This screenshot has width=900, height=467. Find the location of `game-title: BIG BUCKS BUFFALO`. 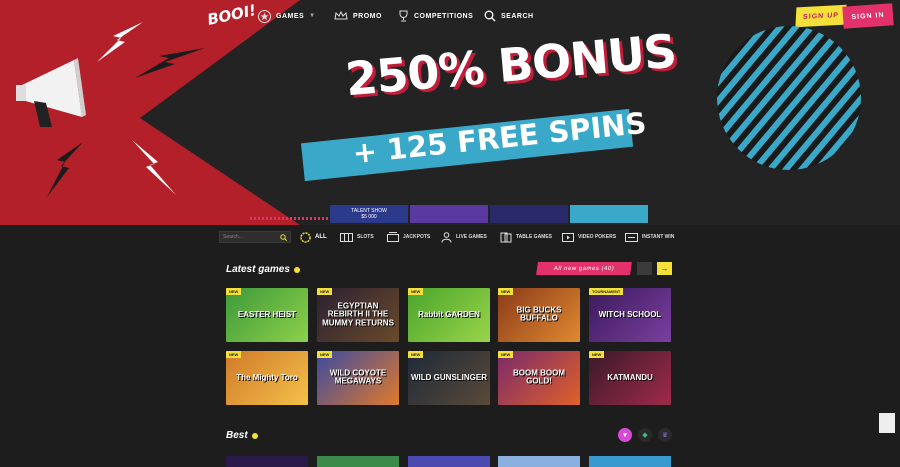

game-title: BIG BUCKS BUFFALO is located at coordinates (539, 314).